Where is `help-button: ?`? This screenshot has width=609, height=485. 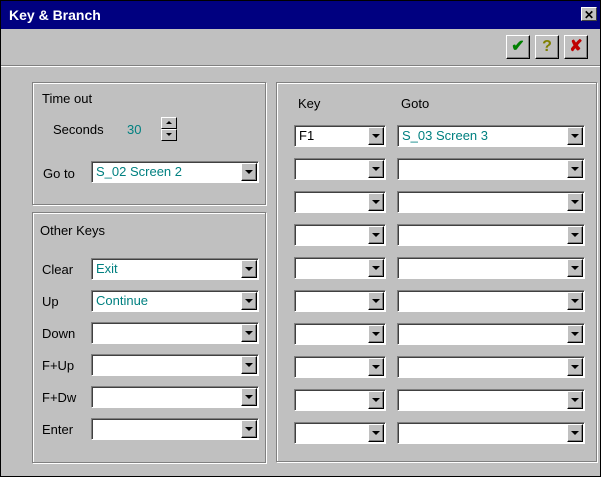
help-button: ? is located at coordinates (547, 47).